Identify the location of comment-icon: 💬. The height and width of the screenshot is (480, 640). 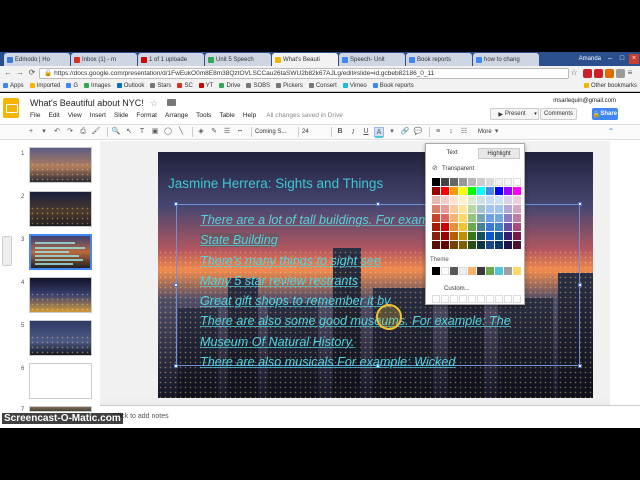
(418, 132).